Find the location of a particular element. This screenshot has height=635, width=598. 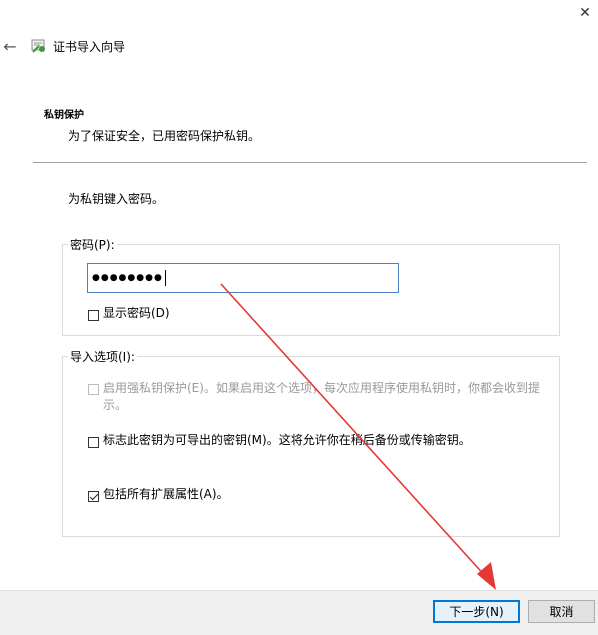

close-icon: ✕ is located at coordinates (585, 13).